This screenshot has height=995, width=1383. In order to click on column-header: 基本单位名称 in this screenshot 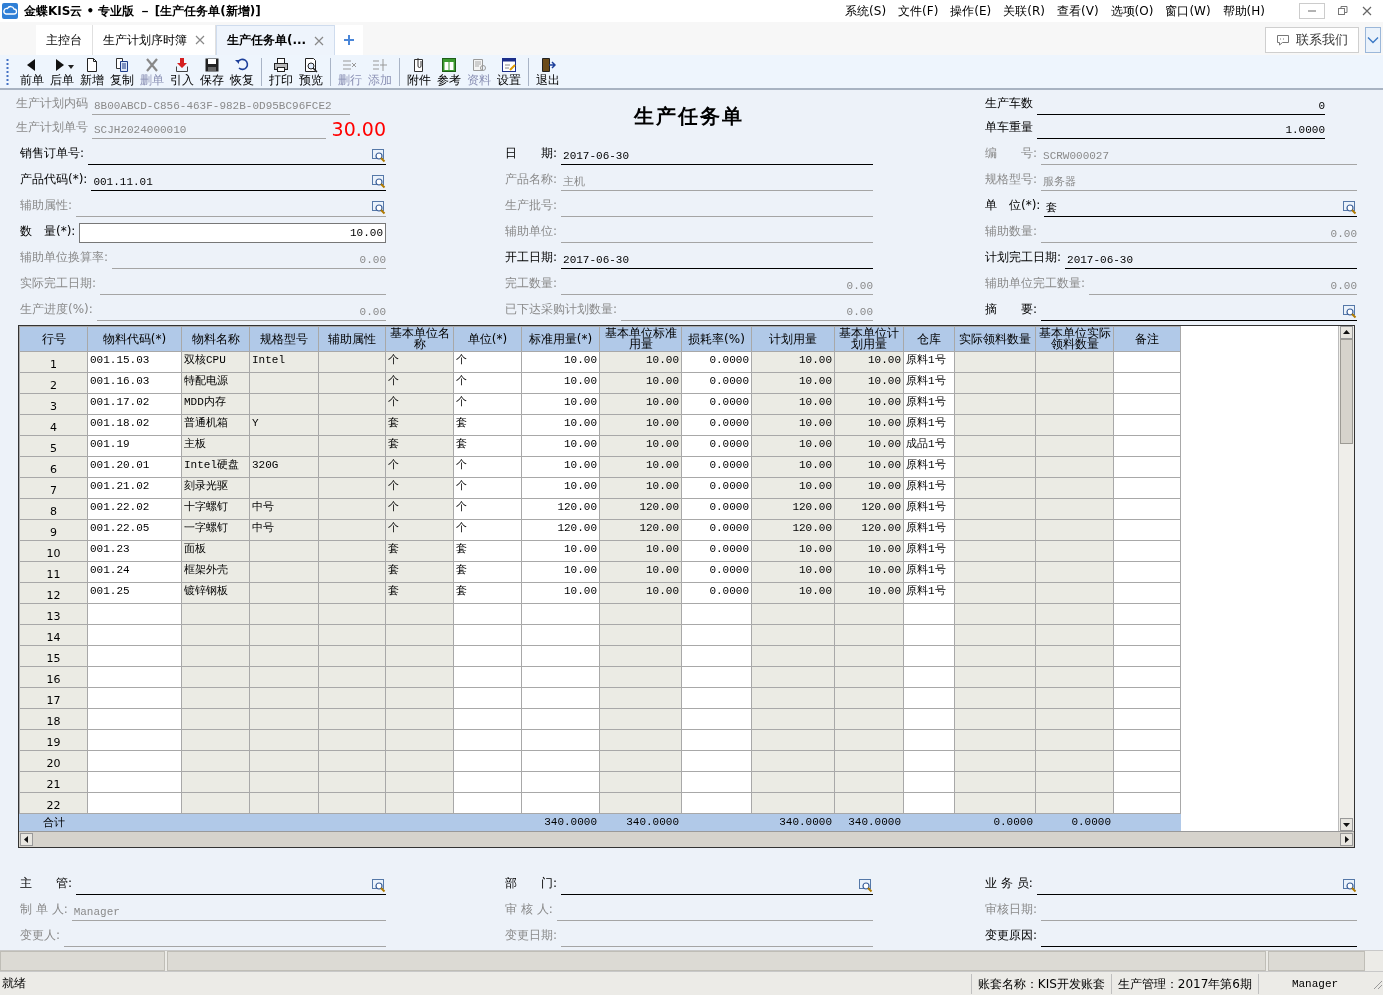, I will do `click(419, 339)`.